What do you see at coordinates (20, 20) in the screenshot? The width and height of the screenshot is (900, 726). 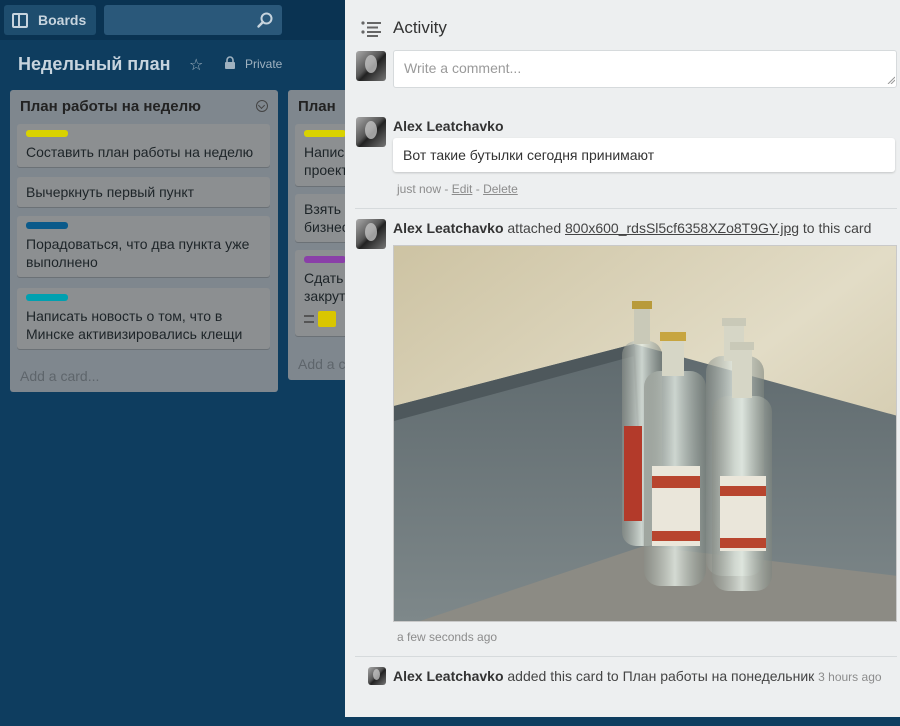 I see `boards-icon` at bounding box center [20, 20].